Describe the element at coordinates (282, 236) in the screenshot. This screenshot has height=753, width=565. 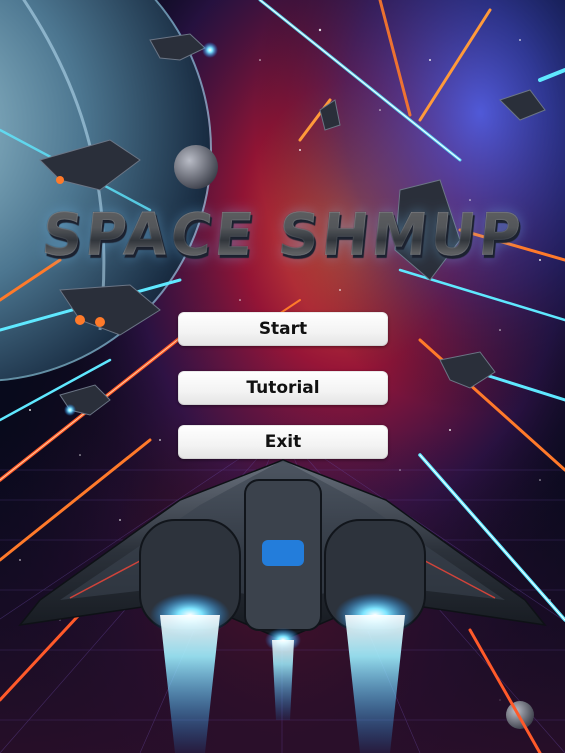
I see `game-title: SPACE SHMUP` at that location.